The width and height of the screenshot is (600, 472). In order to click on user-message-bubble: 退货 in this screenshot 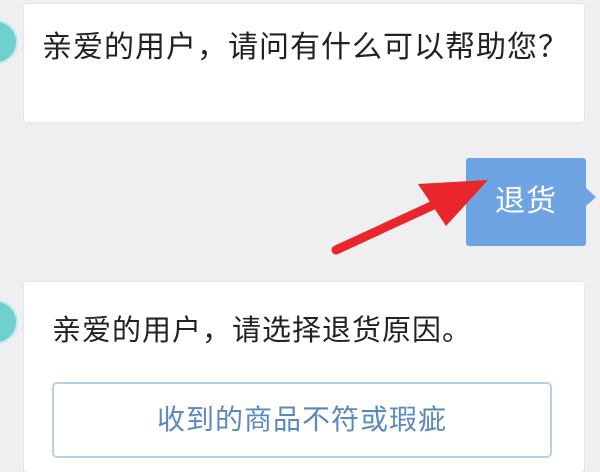, I will do `click(531, 202)`.